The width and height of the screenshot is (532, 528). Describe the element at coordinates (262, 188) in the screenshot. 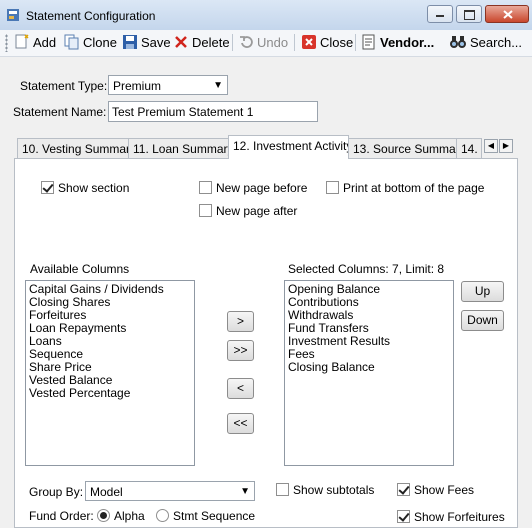

I see `new-page-before-label: New page before` at that location.